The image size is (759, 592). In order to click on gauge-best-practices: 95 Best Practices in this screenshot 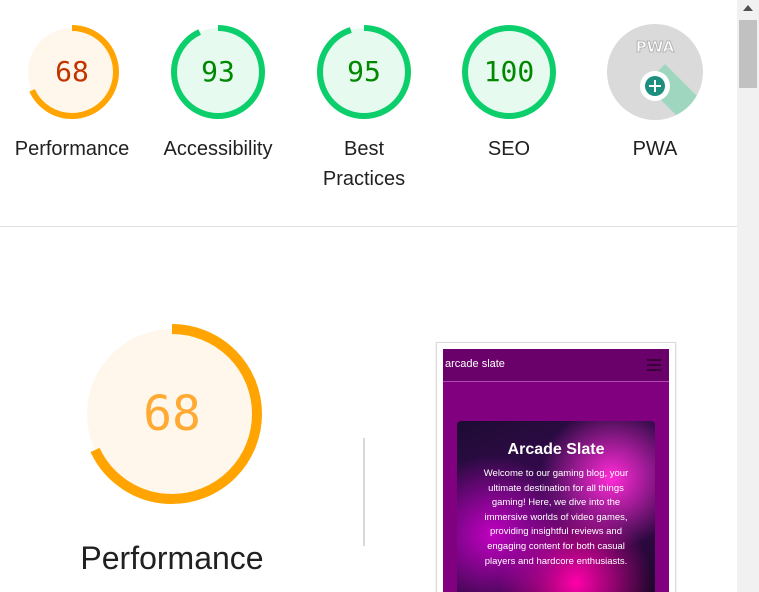, I will do `click(364, 109)`.